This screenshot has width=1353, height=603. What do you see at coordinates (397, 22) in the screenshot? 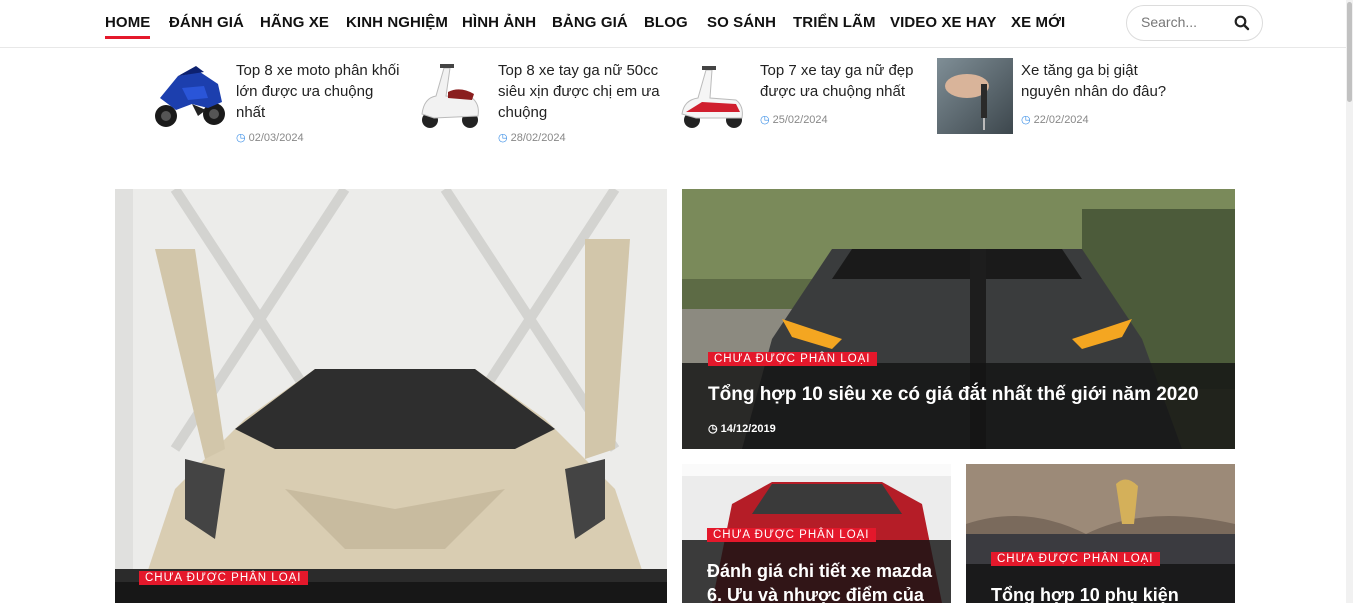
I see `nav-kinh-nghiem: KINH NGHIỆM` at bounding box center [397, 22].